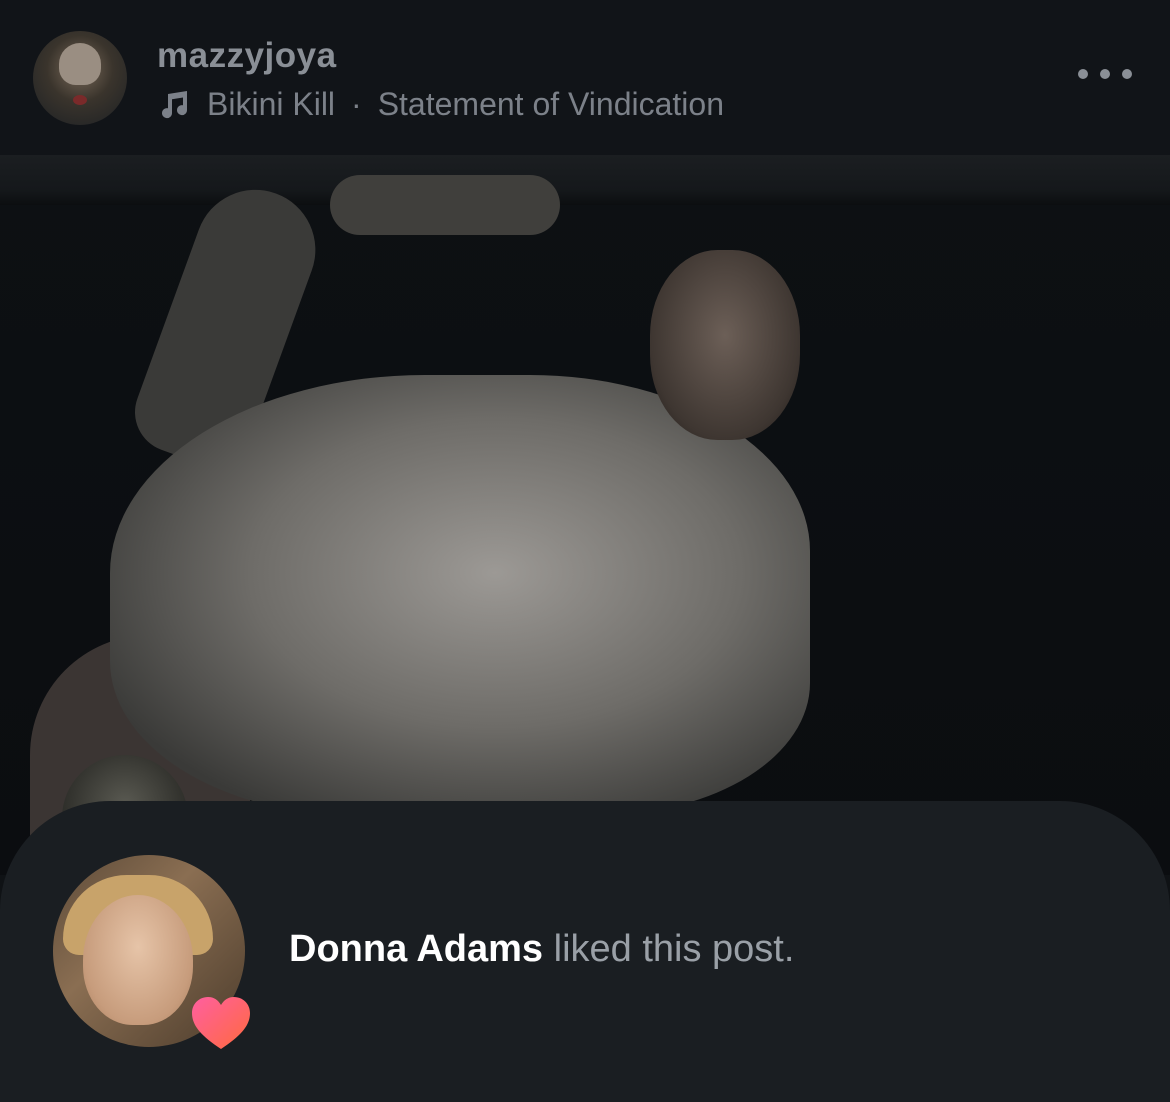  Describe the element at coordinates (725, 345) in the screenshot. I see `photo-head-shape` at that location.